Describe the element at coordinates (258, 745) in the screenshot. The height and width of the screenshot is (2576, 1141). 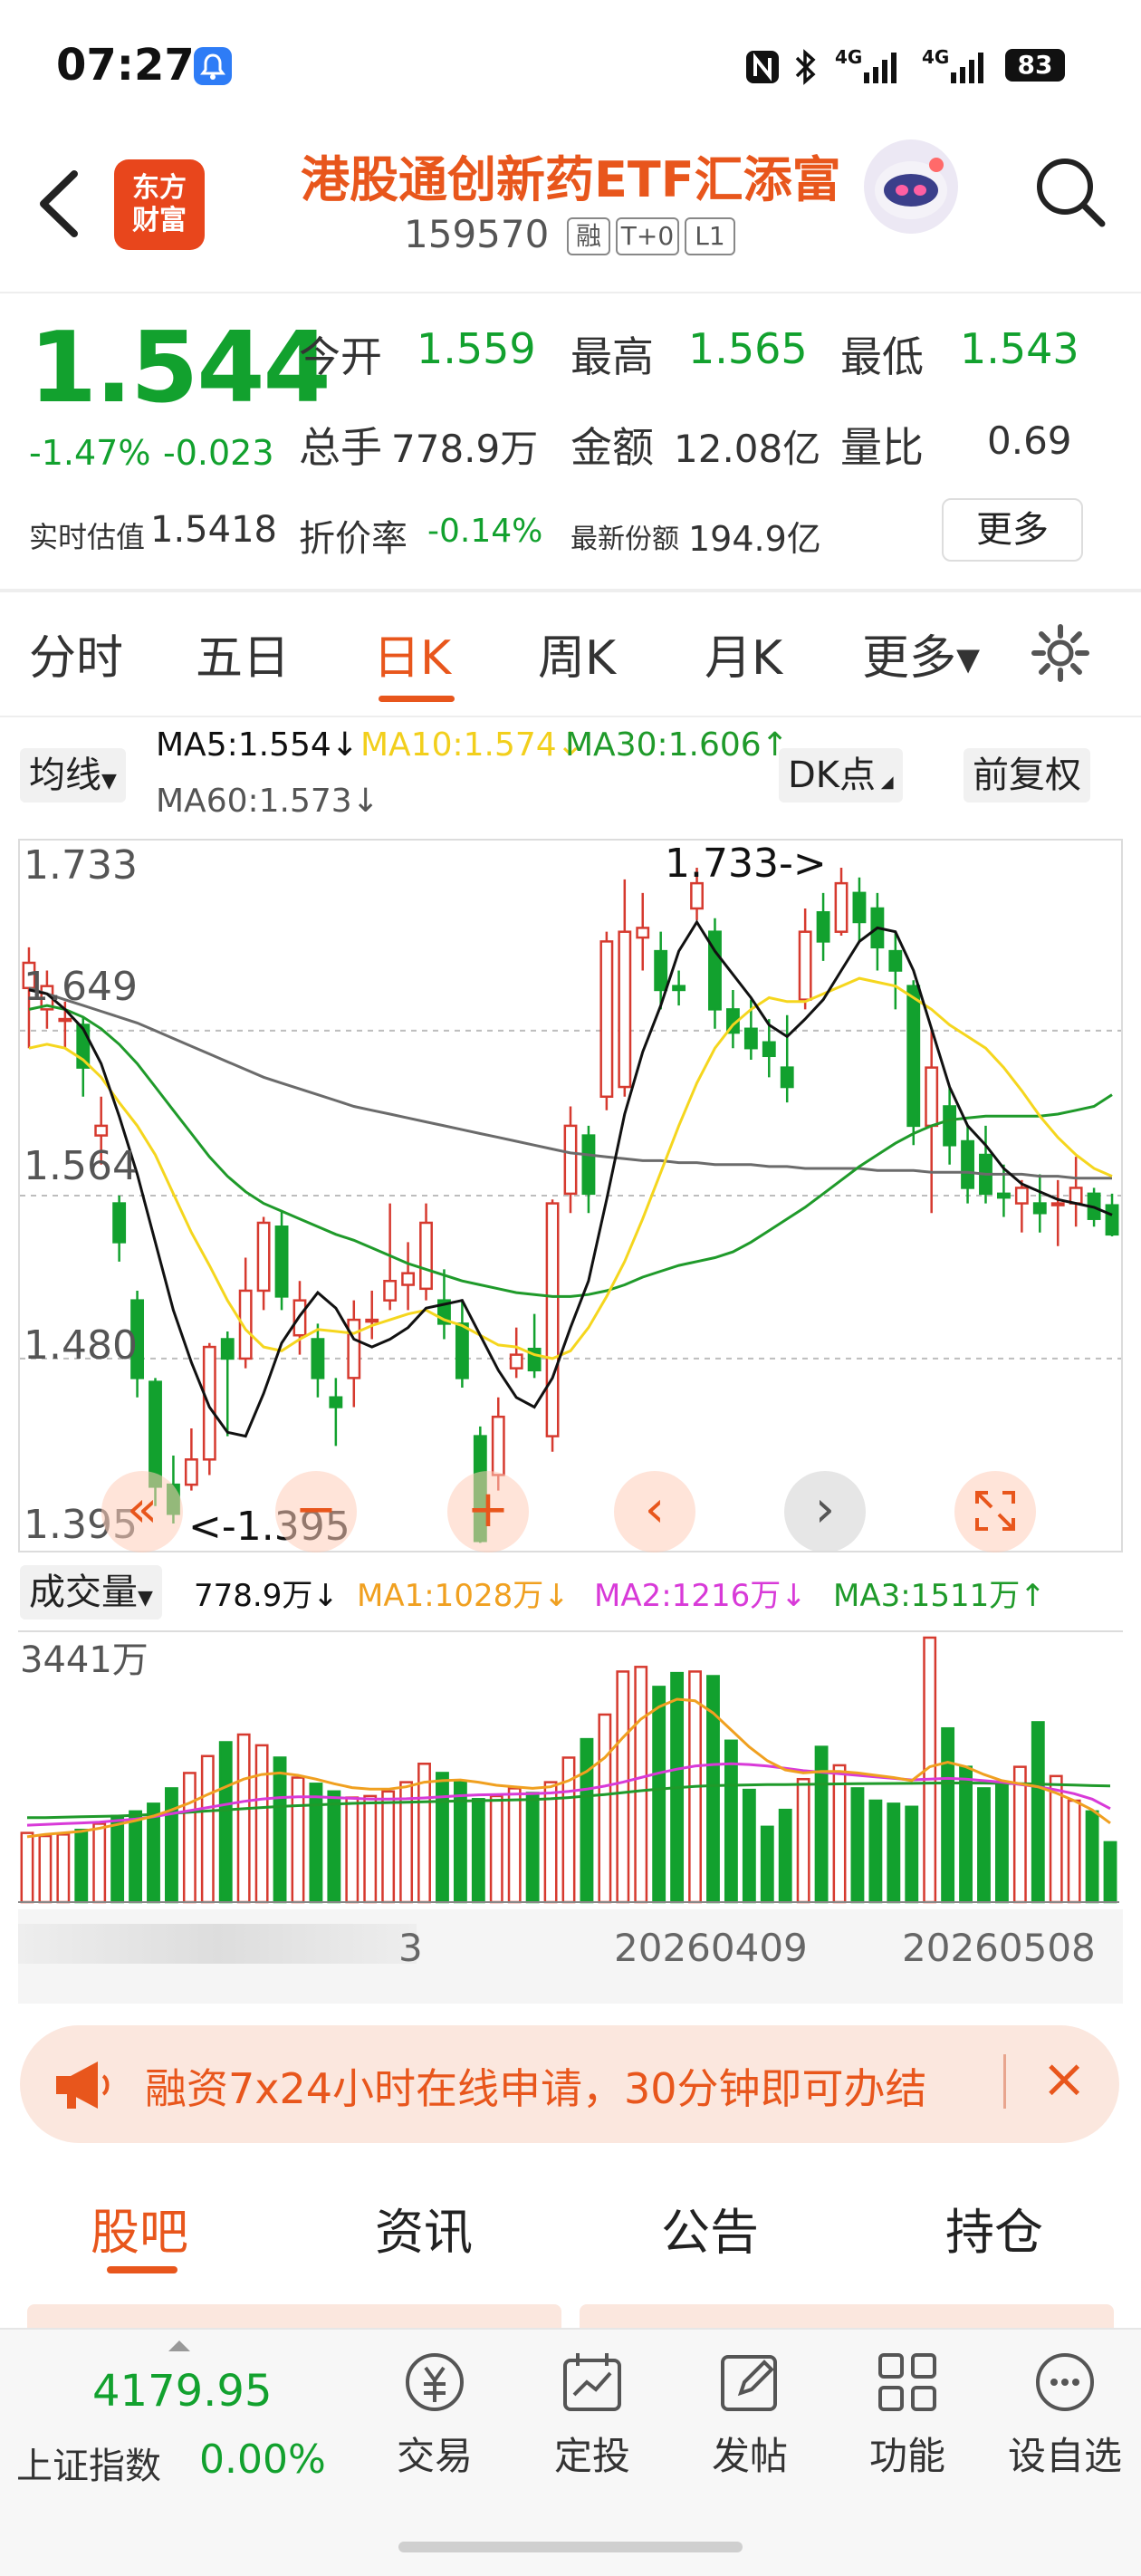
I see `ma5-legend: MA5:1.554↓` at that location.